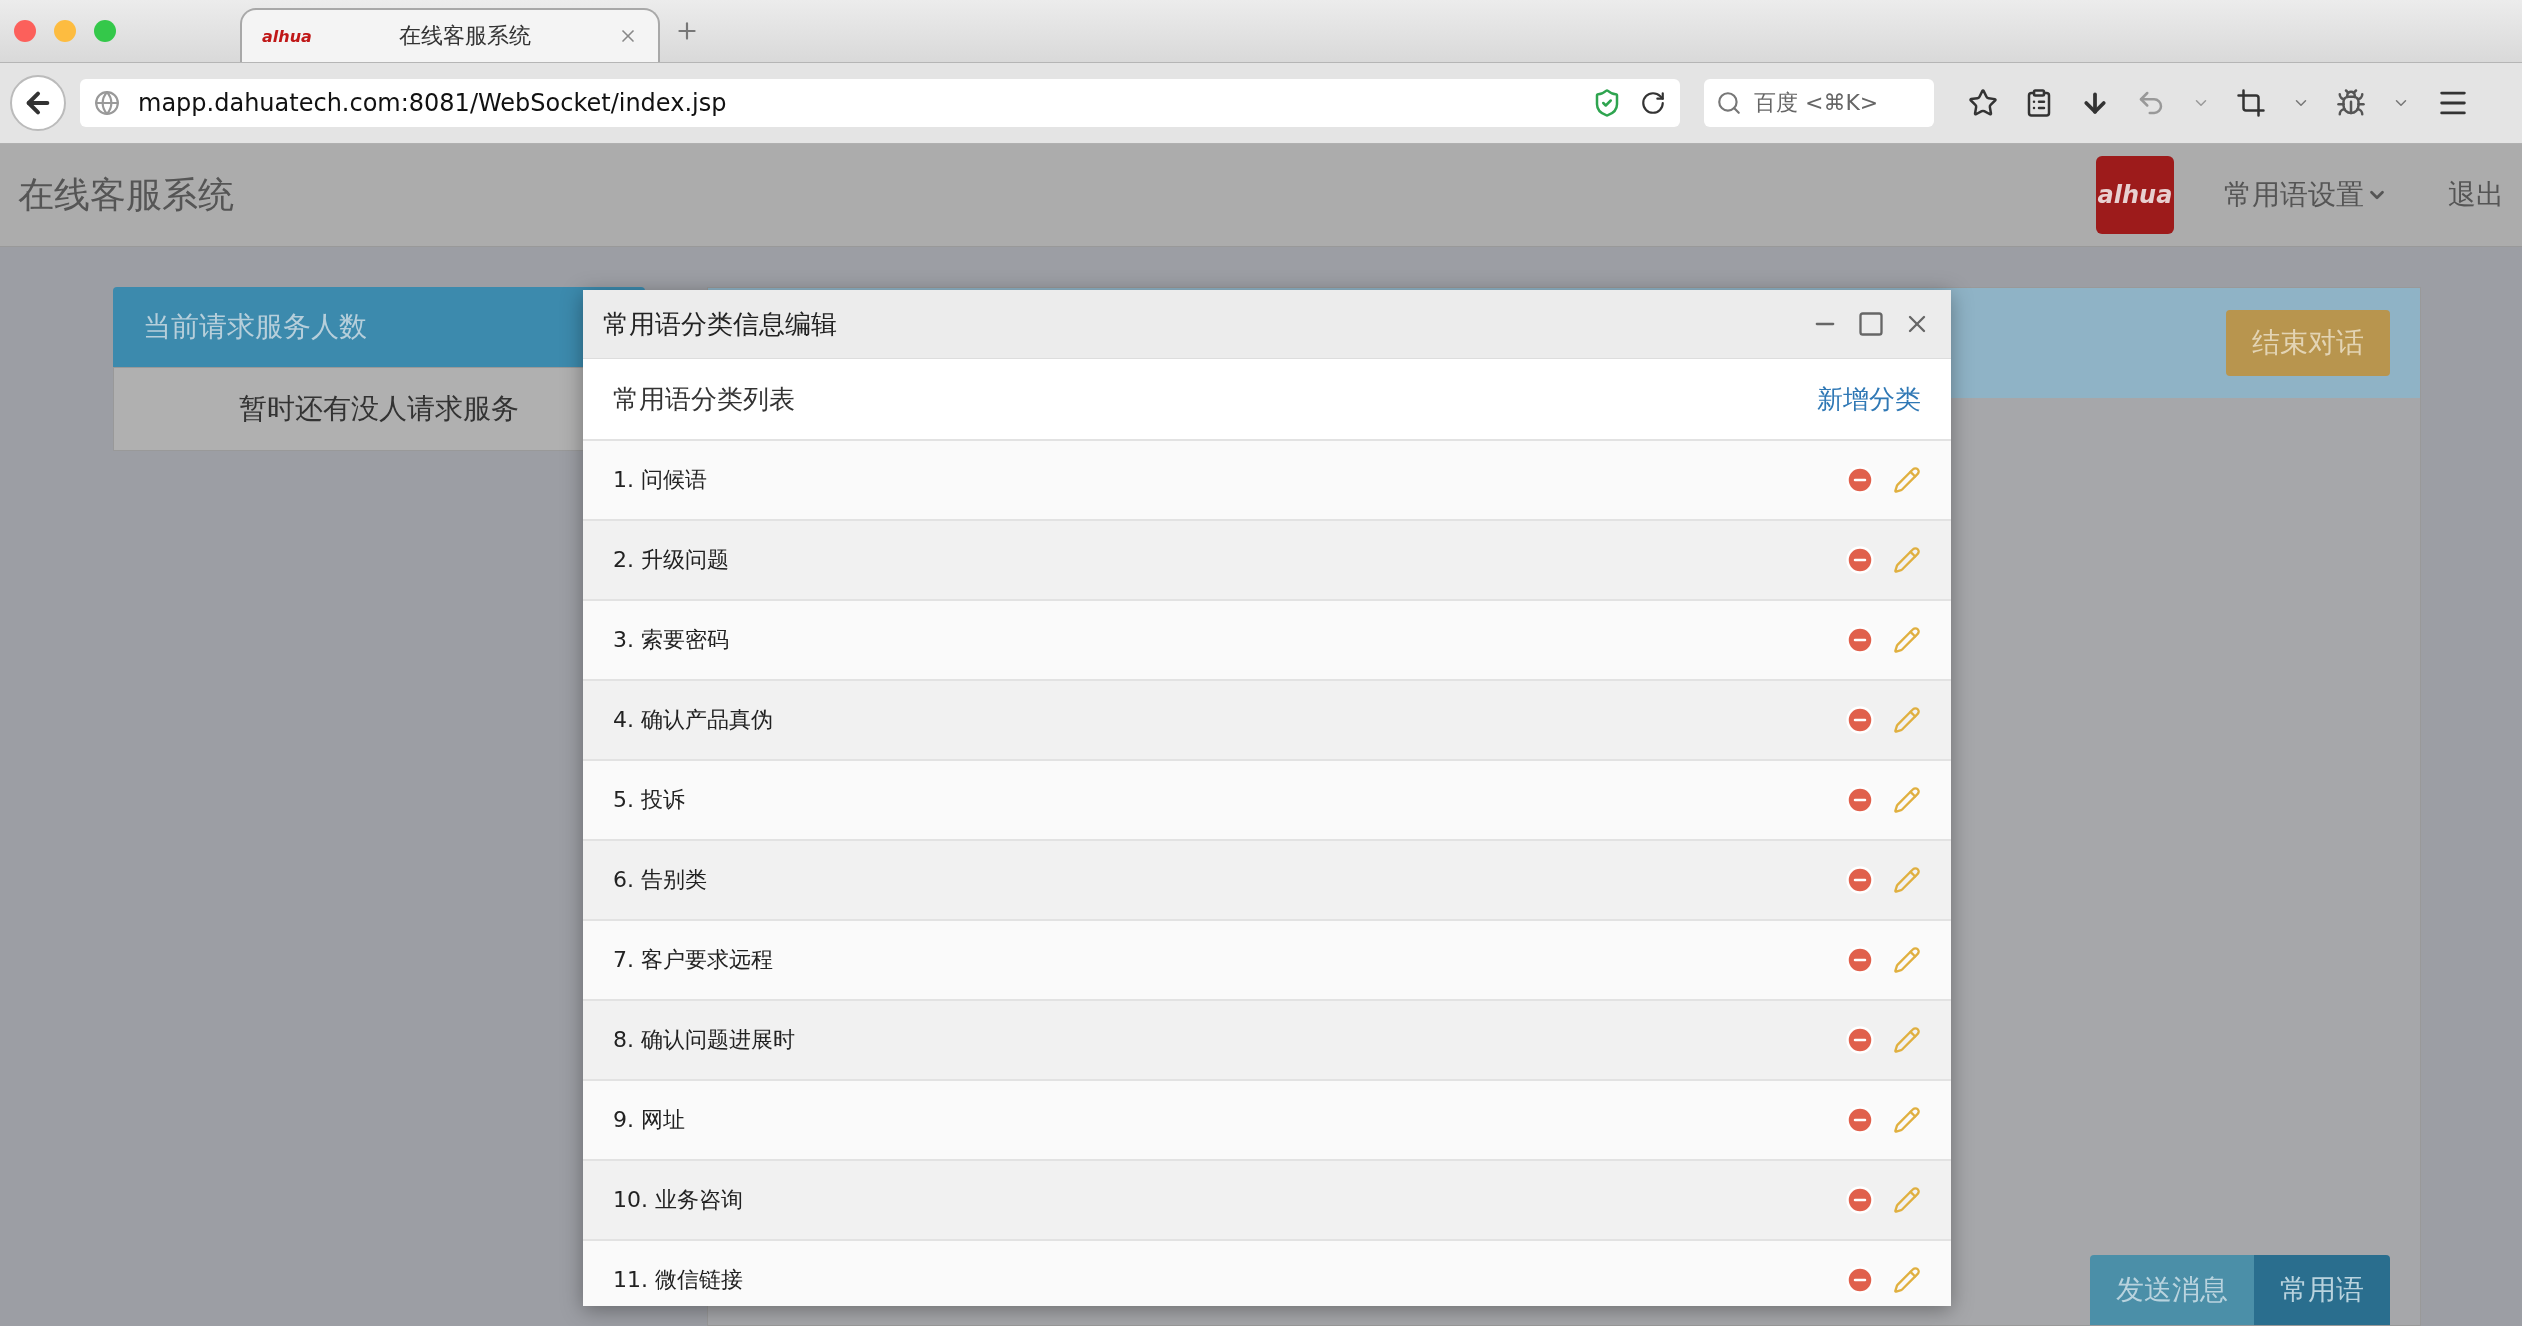 This screenshot has height=1326, width=2522. Describe the element at coordinates (678, 1200) in the screenshot. I see `category-label: 10. 业务咨询` at that location.